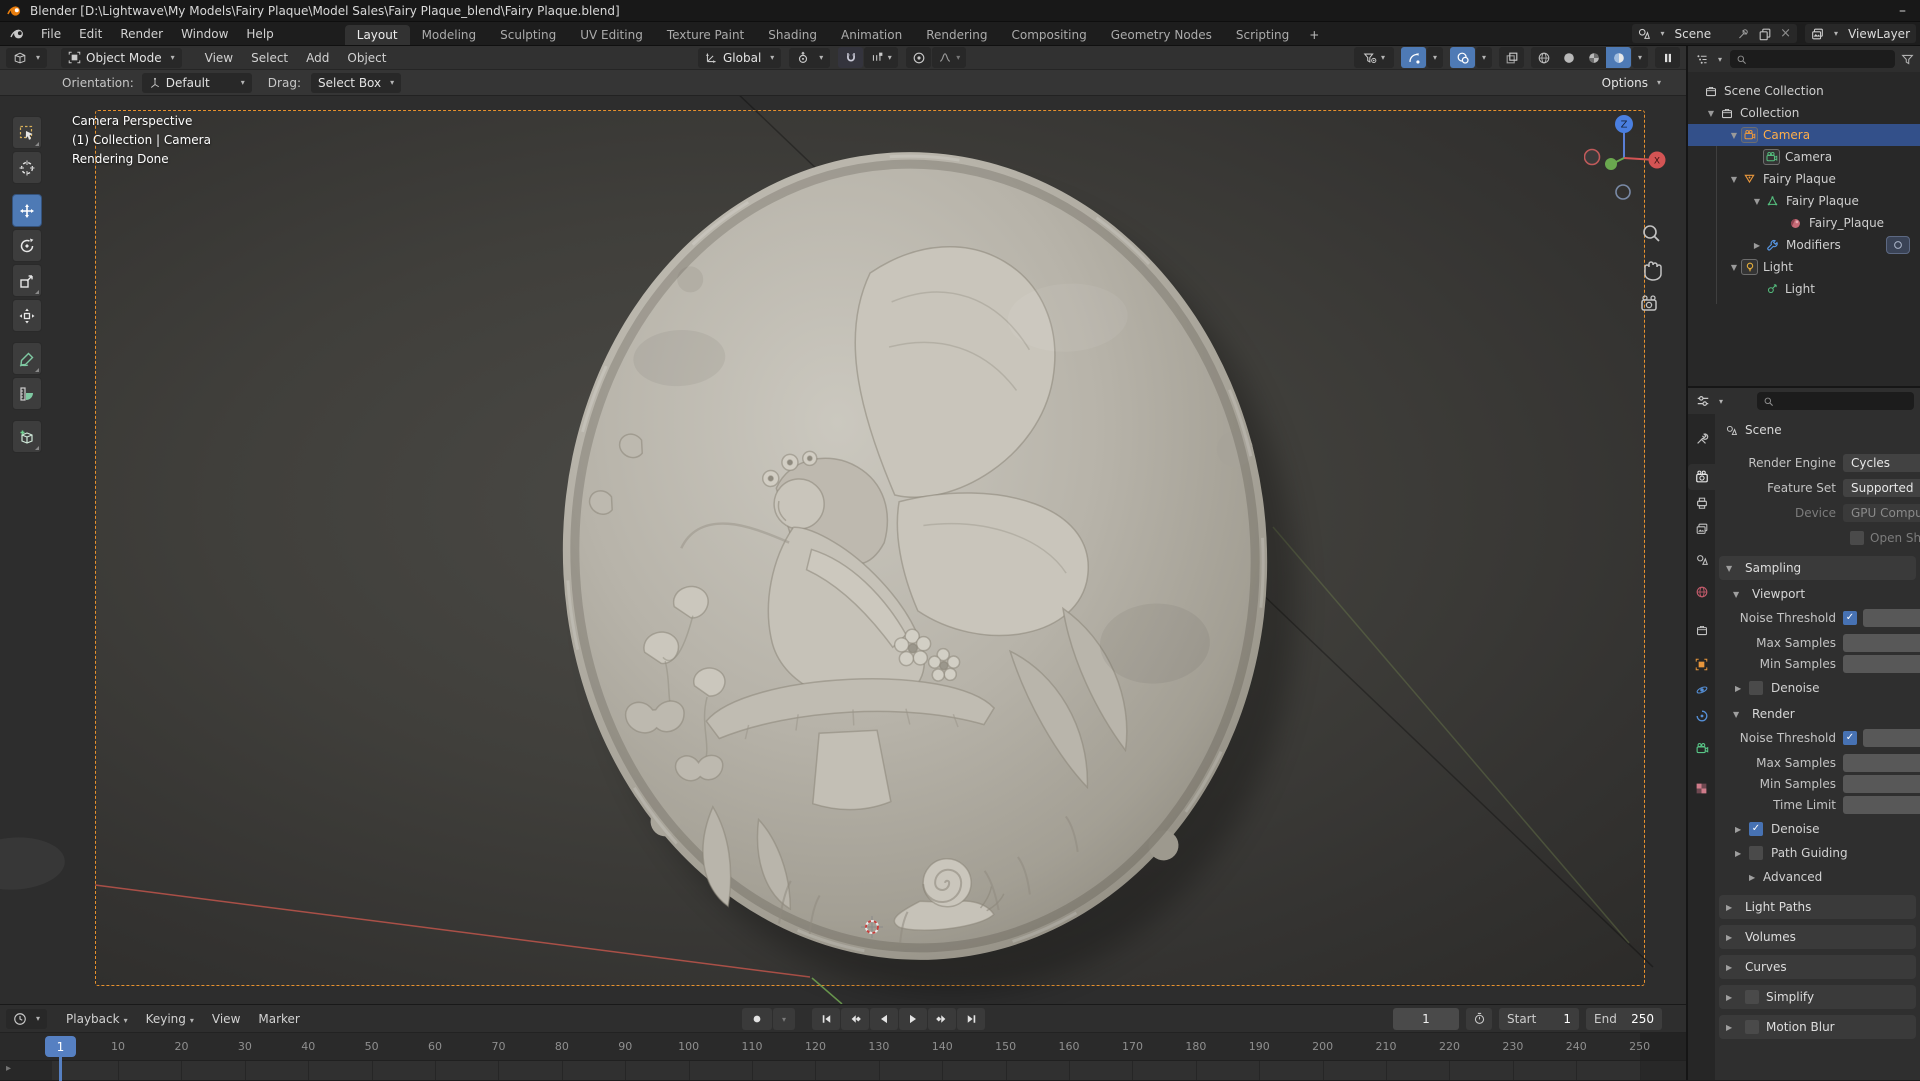  I want to click on tab-texture, so click(1701, 788).